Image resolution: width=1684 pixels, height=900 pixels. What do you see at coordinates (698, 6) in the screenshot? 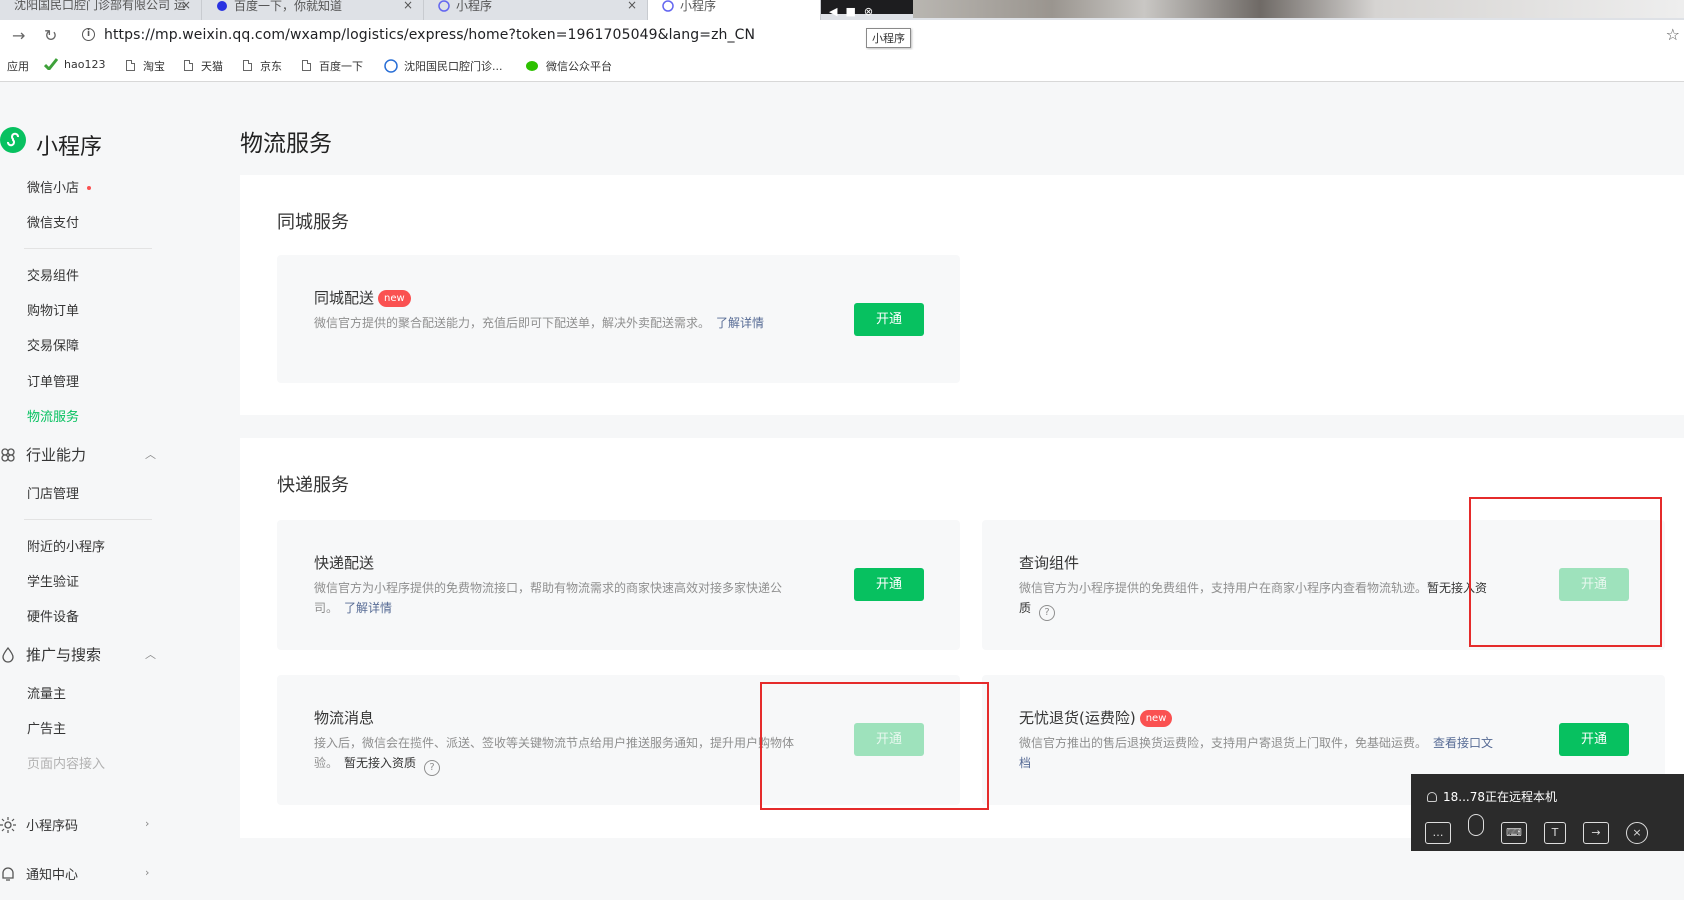
I see `tab-4-title: 小程序` at bounding box center [698, 6].